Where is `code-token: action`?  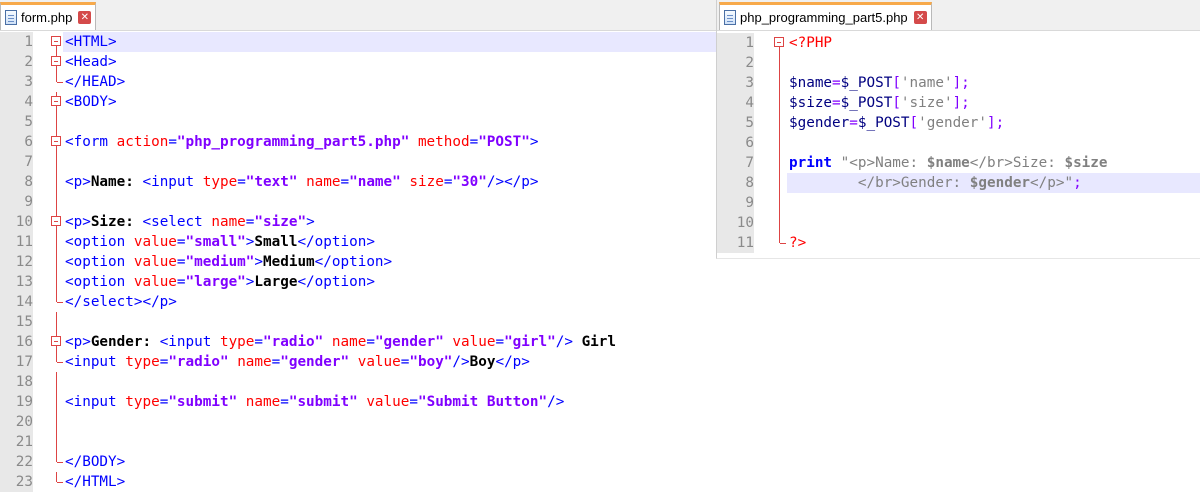
code-token: action is located at coordinates (142, 142).